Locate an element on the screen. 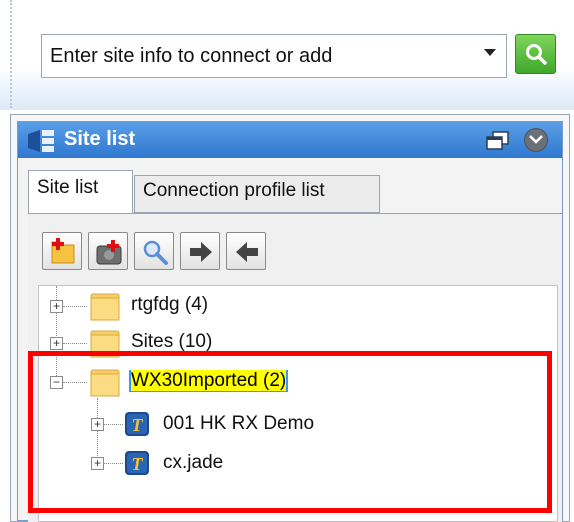  folder-icon is located at coordinates (105, 306).